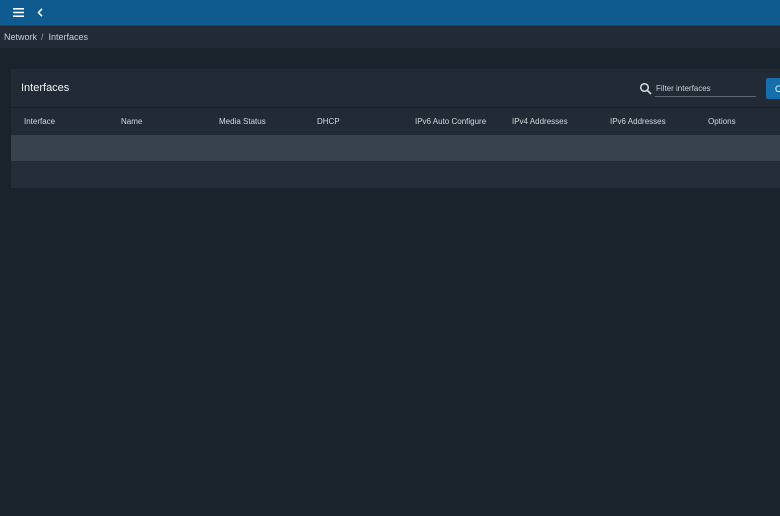 Image resolution: width=780 pixels, height=516 pixels. I want to click on column-header-ipv6-addresses: IPv6 Addresses, so click(638, 121).